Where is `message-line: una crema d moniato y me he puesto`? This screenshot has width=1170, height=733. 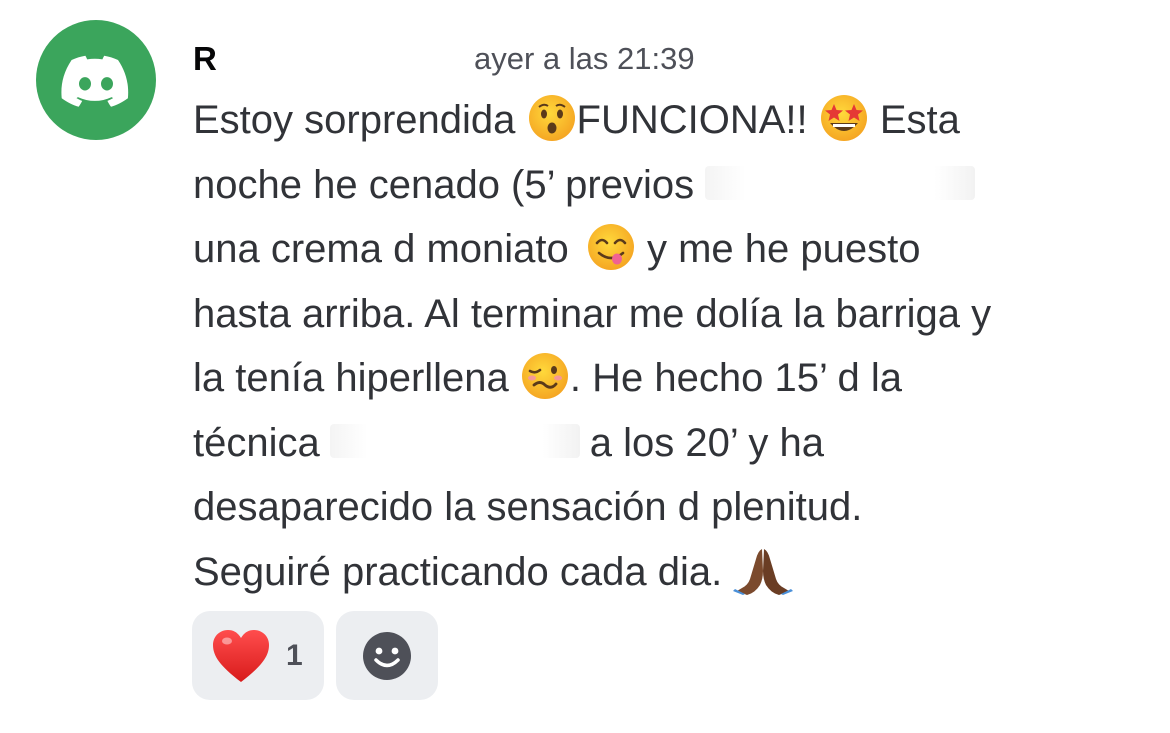
message-line: una crema d moniato y me he puesto is located at coordinates (668, 249).